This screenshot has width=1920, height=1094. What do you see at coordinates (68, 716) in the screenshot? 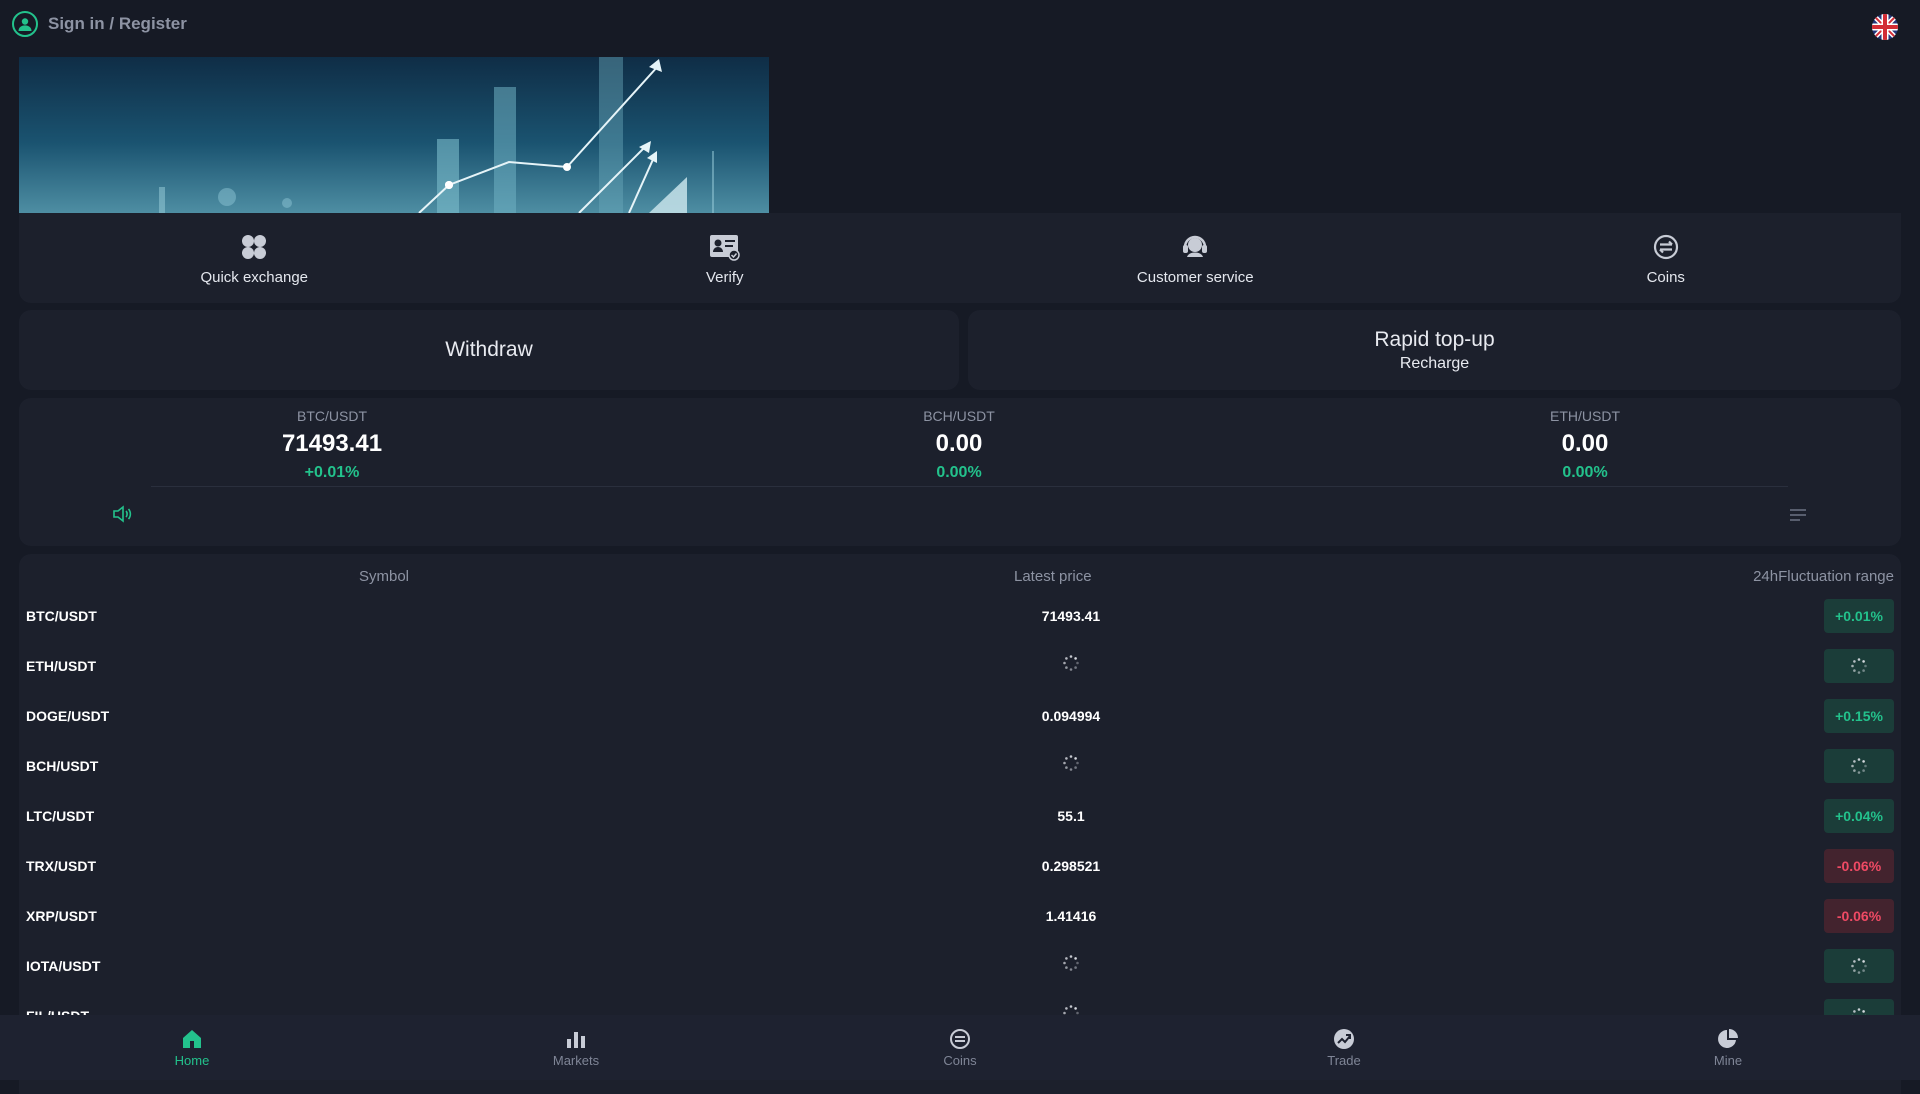
I see `market-row-symbol: DOGE/USDT` at bounding box center [68, 716].